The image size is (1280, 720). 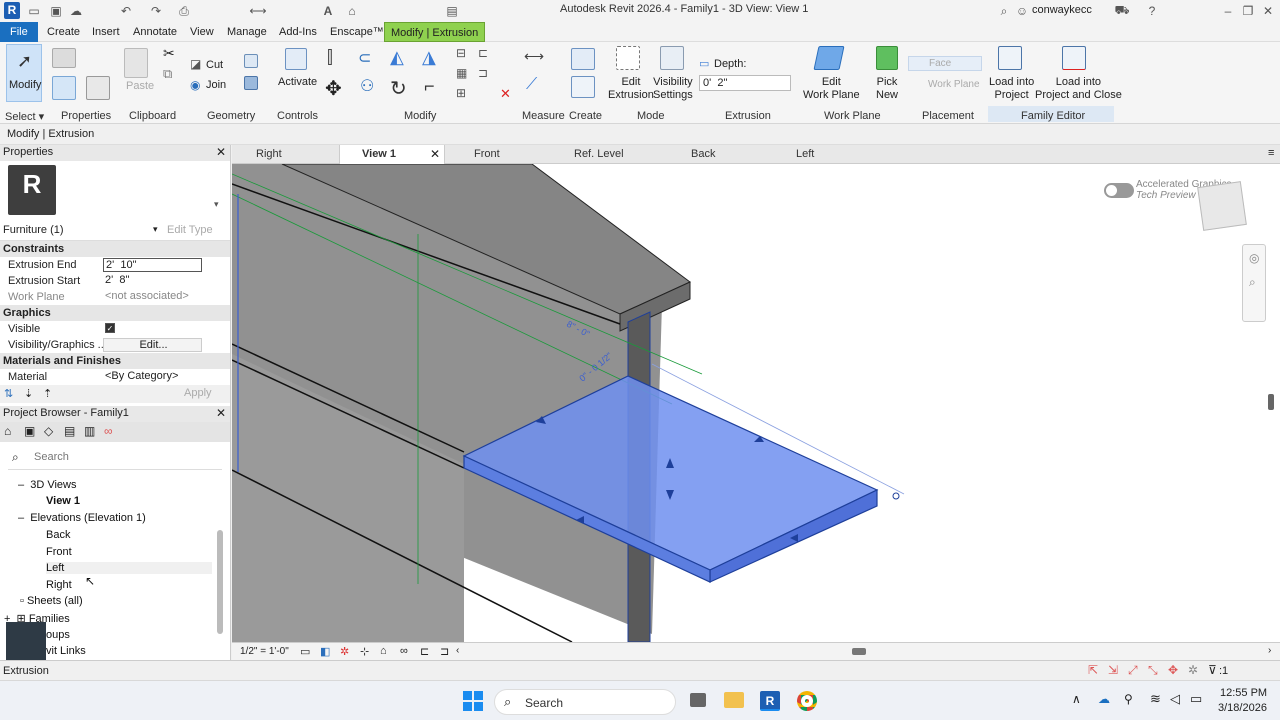 What do you see at coordinates (106, 32) in the screenshot?
I see `menu-insert: Insert` at bounding box center [106, 32].